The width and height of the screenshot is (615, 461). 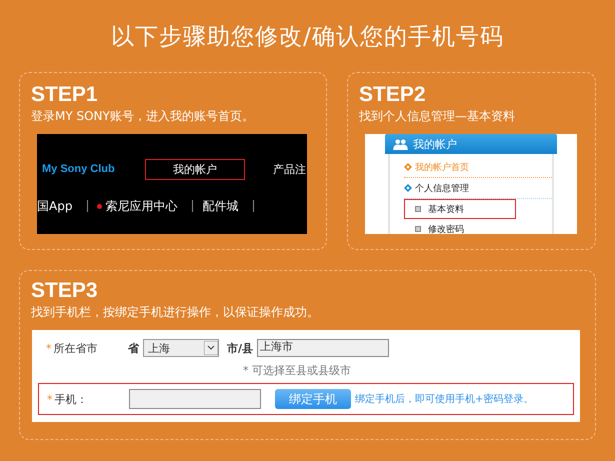 What do you see at coordinates (133, 348) in the screenshot?
I see `field-label: 省` at bounding box center [133, 348].